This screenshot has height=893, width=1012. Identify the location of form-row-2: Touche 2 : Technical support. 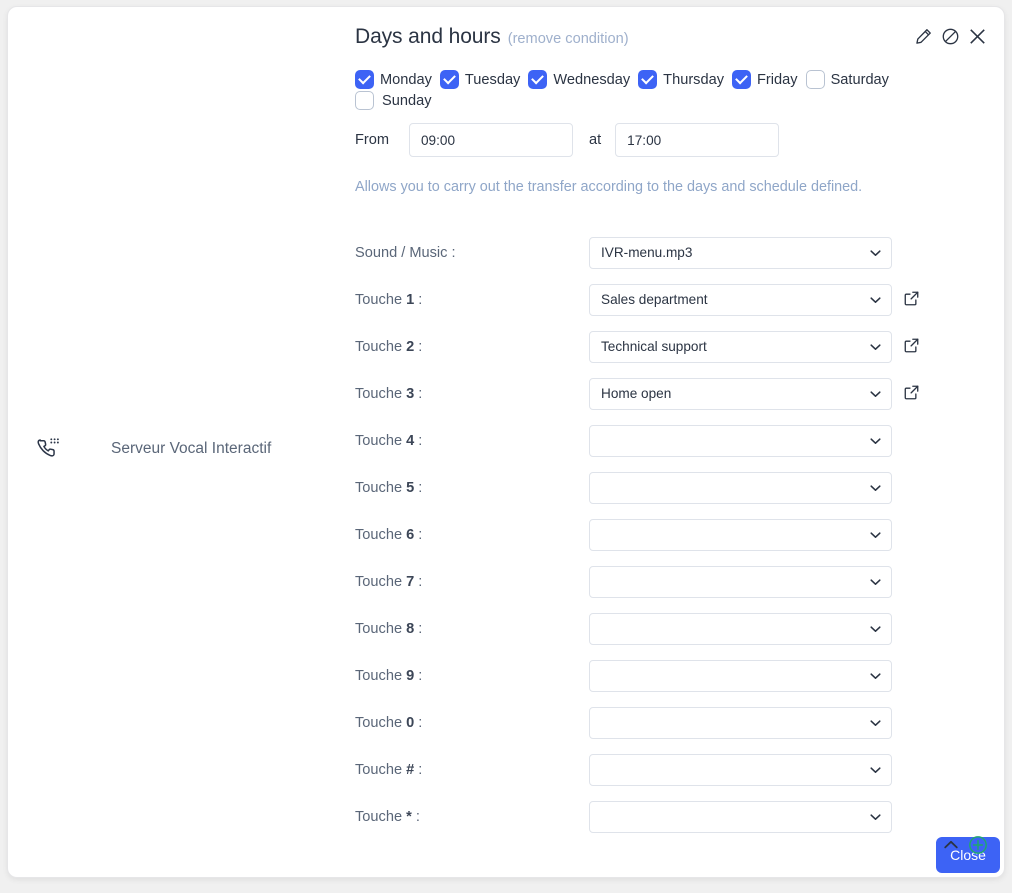
(679, 346).